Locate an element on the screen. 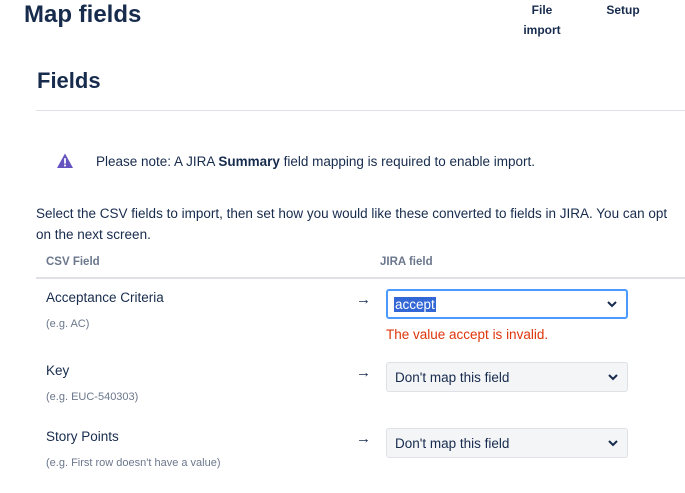  row-name-story-points: Story Points is located at coordinates (82, 436).